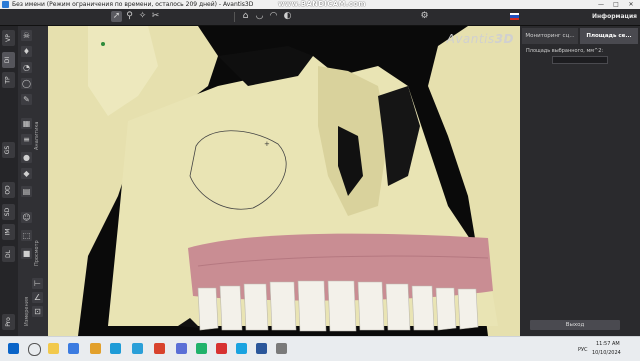 The image size is (640, 361). I want to click on left-module-tabs: VP DI TP GS OD SD IM DL Pro, so click(9, 181).